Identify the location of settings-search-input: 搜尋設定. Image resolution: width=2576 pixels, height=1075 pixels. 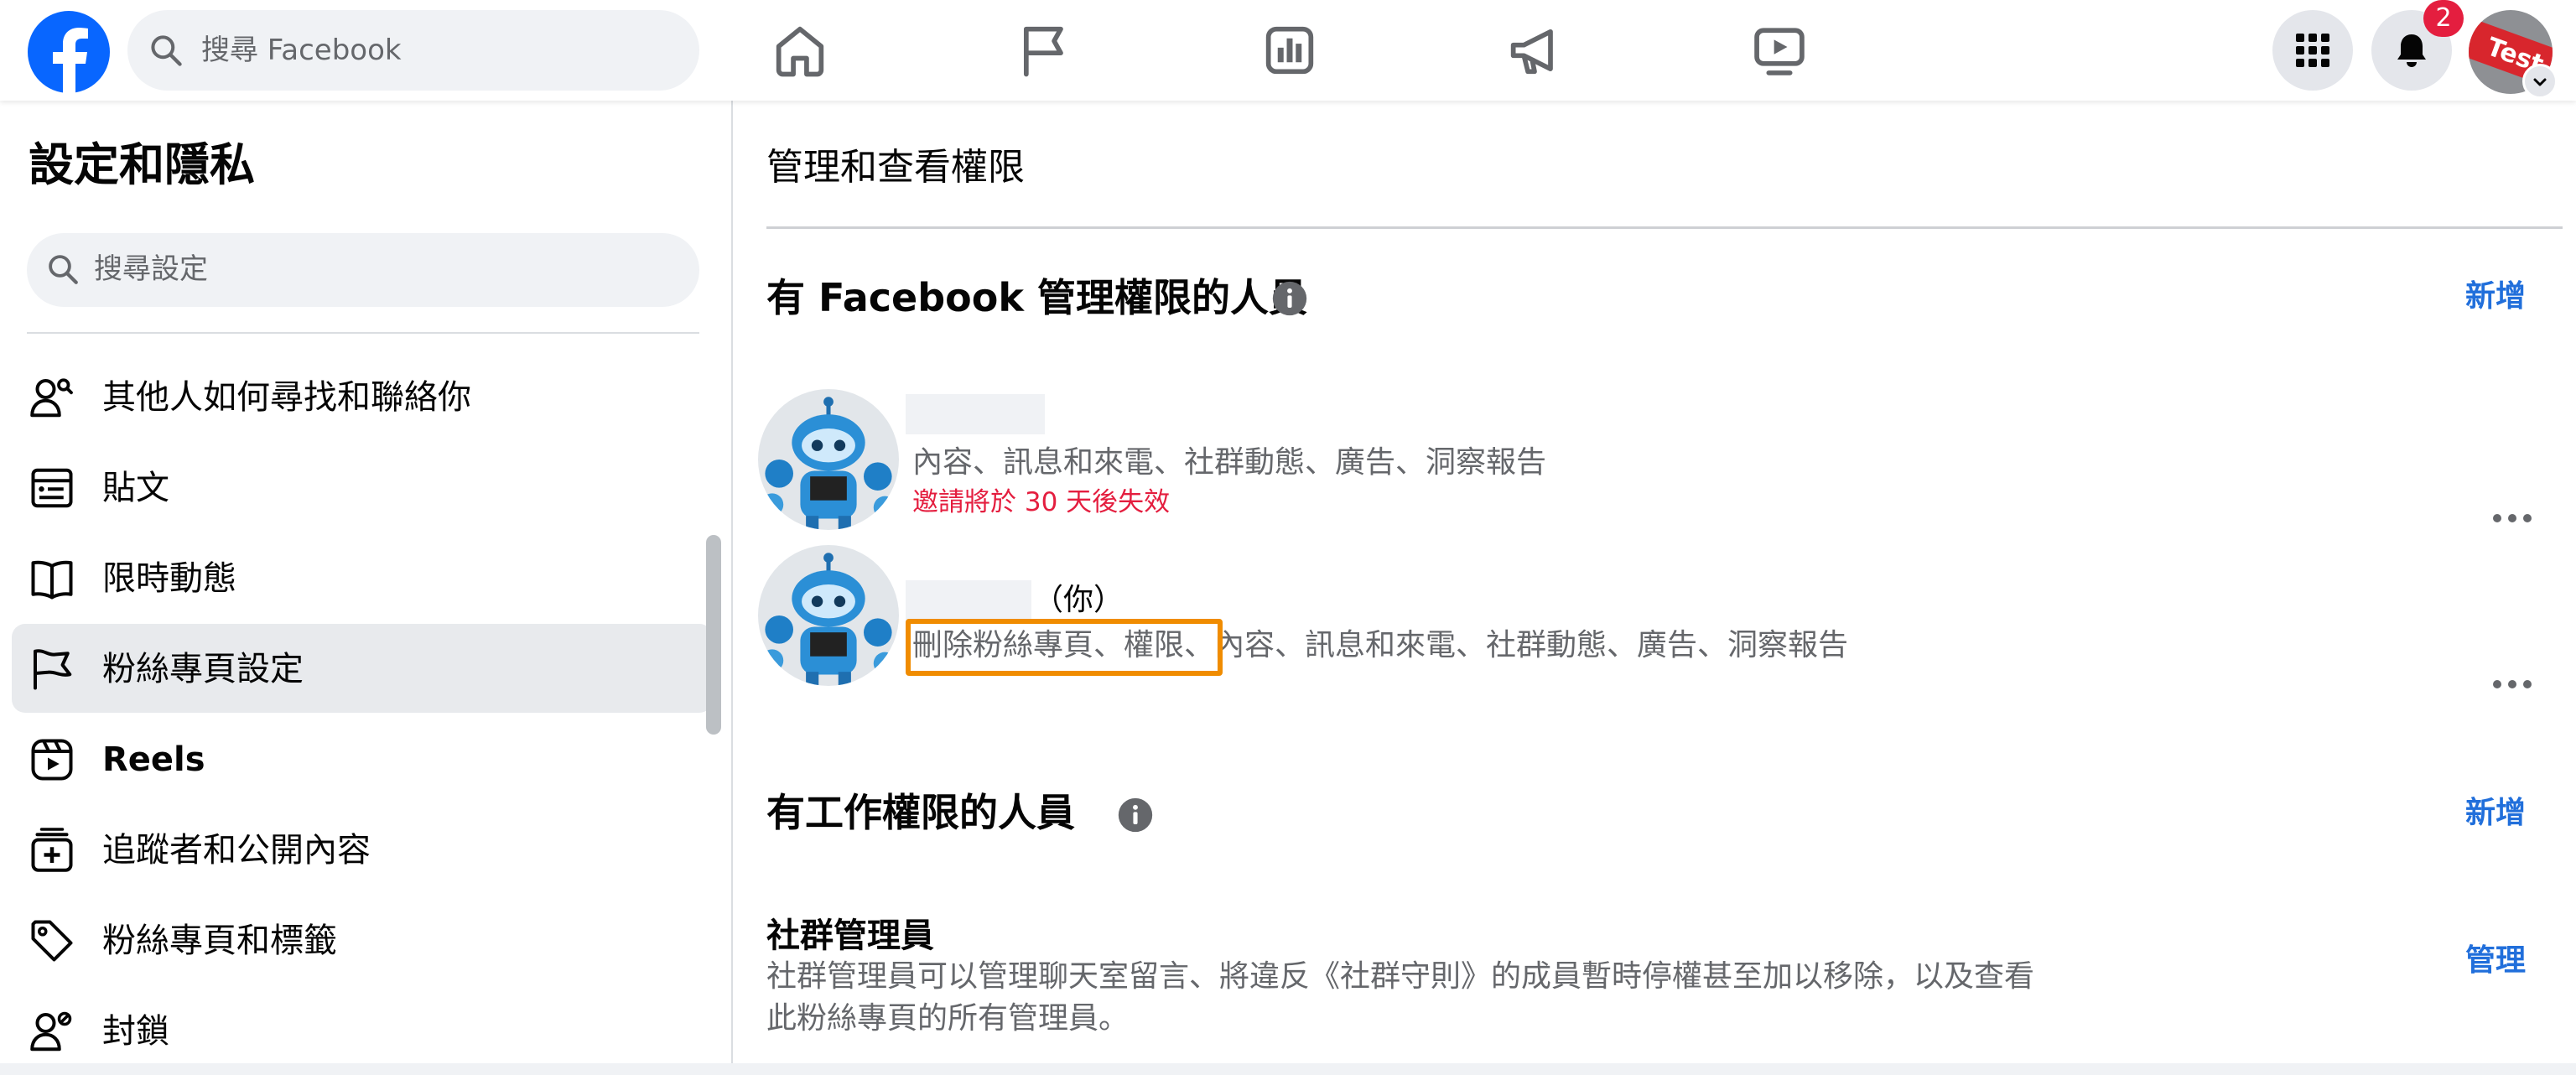
(363, 270).